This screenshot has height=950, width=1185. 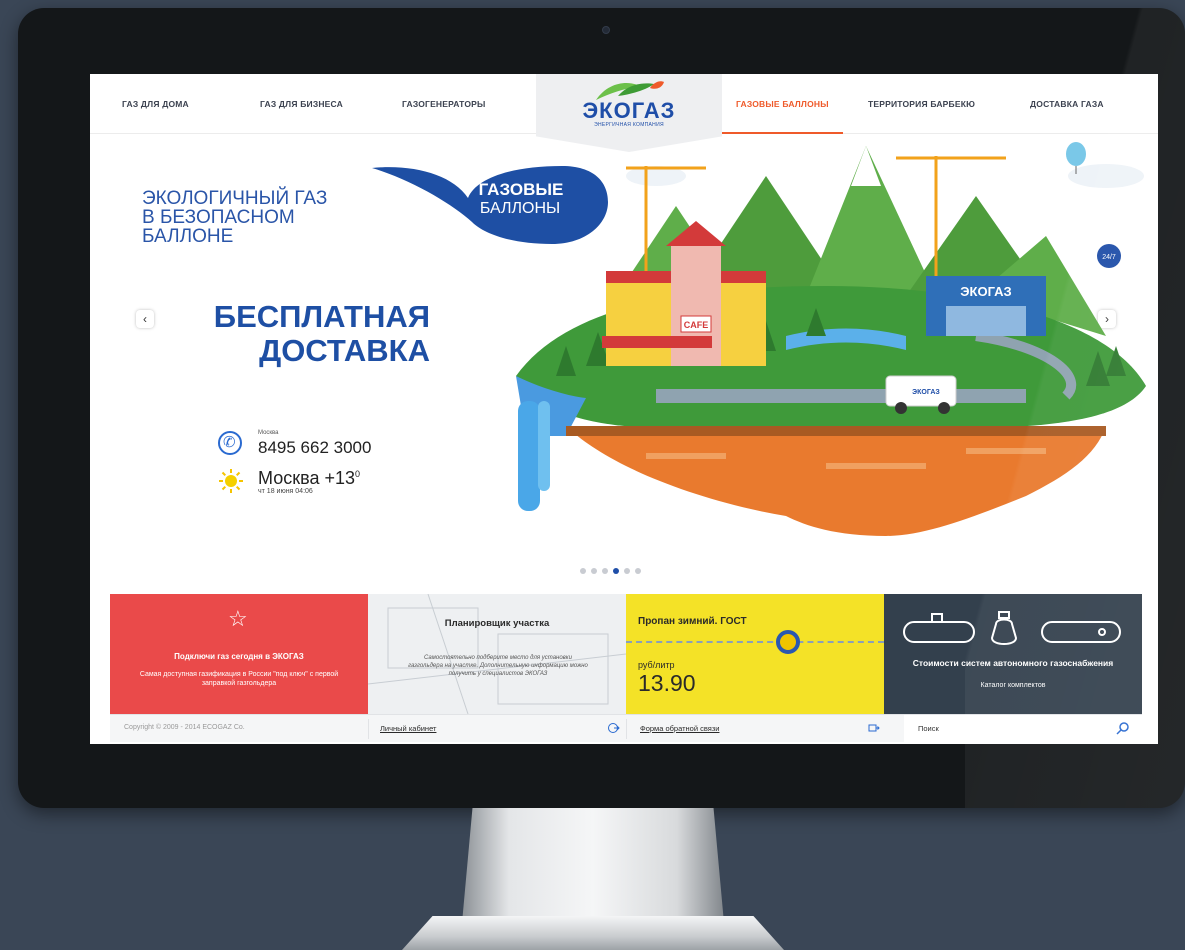 I want to click on nav-gas-generators: ГАЗОГЕНЕРАТОРЫ, so click(x=444, y=104).